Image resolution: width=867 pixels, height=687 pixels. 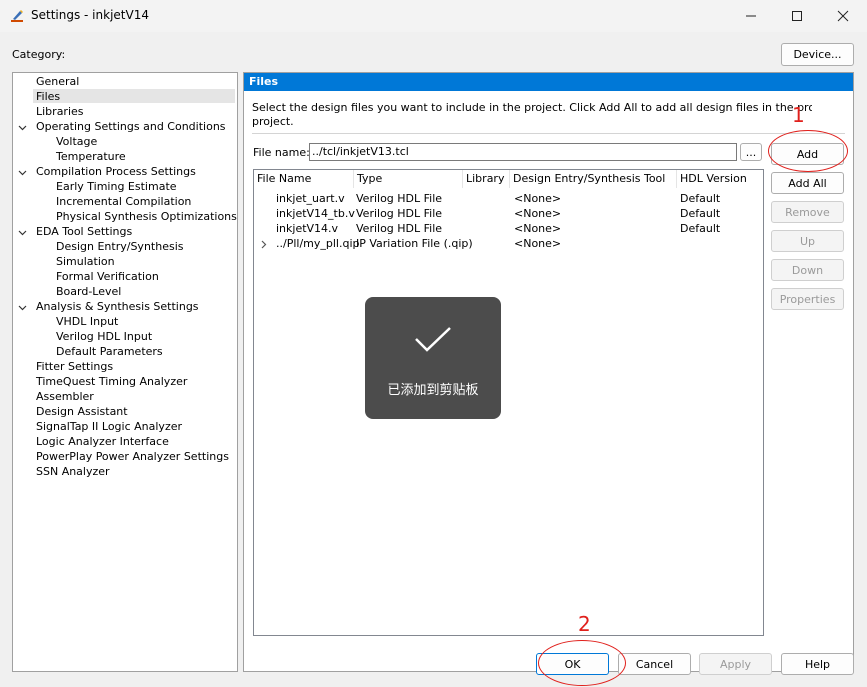 I want to click on minimize-button, so click(x=751, y=16).